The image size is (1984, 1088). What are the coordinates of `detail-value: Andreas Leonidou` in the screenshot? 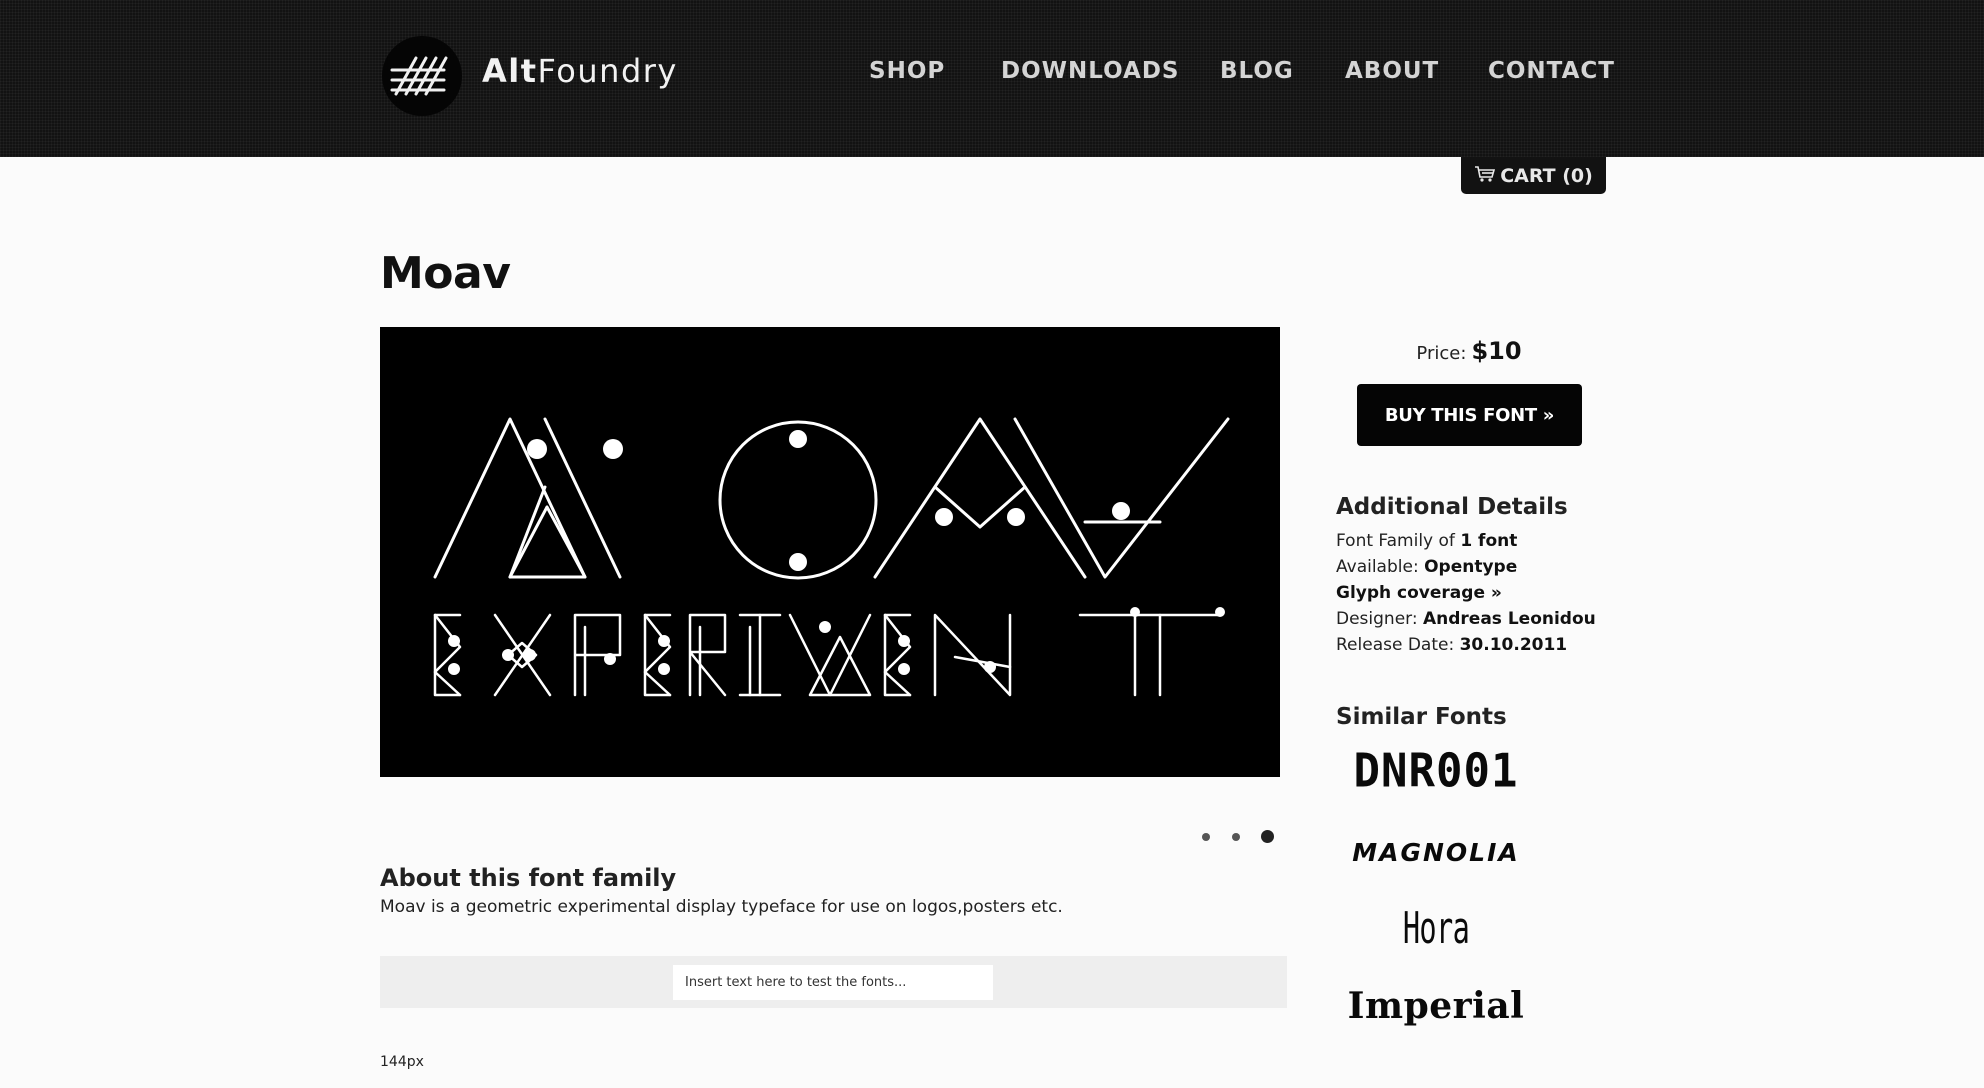 It's located at (1509, 619).